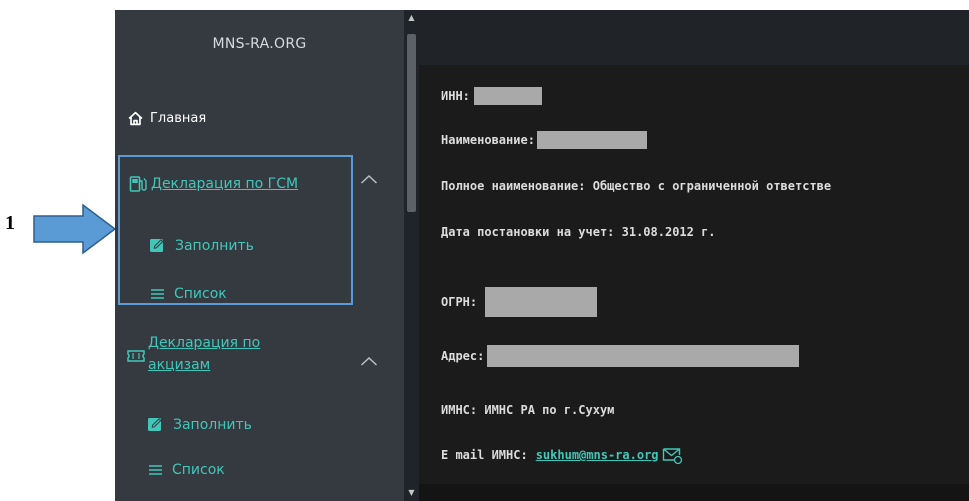 The height and width of the screenshot is (501, 969). What do you see at coordinates (214, 245) in the screenshot?
I see `sidebar-item-gsm-fill-label: Заполнить` at bounding box center [214, 245].